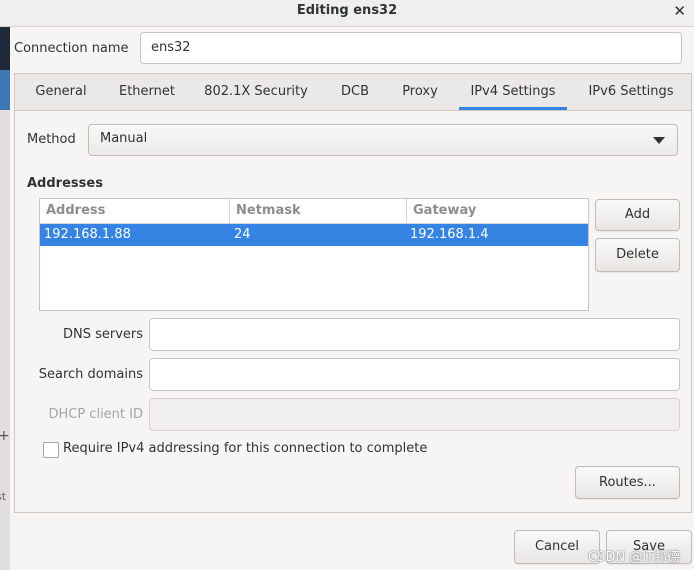 Image resolution: width=694 pixels, height=570 pixels. I want to click on tab-ipv4-settings: IPv4 Settings, so click(513, 92).